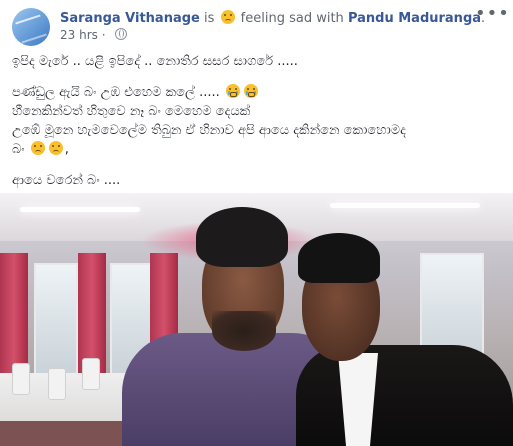  What do you see at coordinates (339, 258) in the screenshot?
I see `photo-person-2-hair` at bounding box center [339, 258].